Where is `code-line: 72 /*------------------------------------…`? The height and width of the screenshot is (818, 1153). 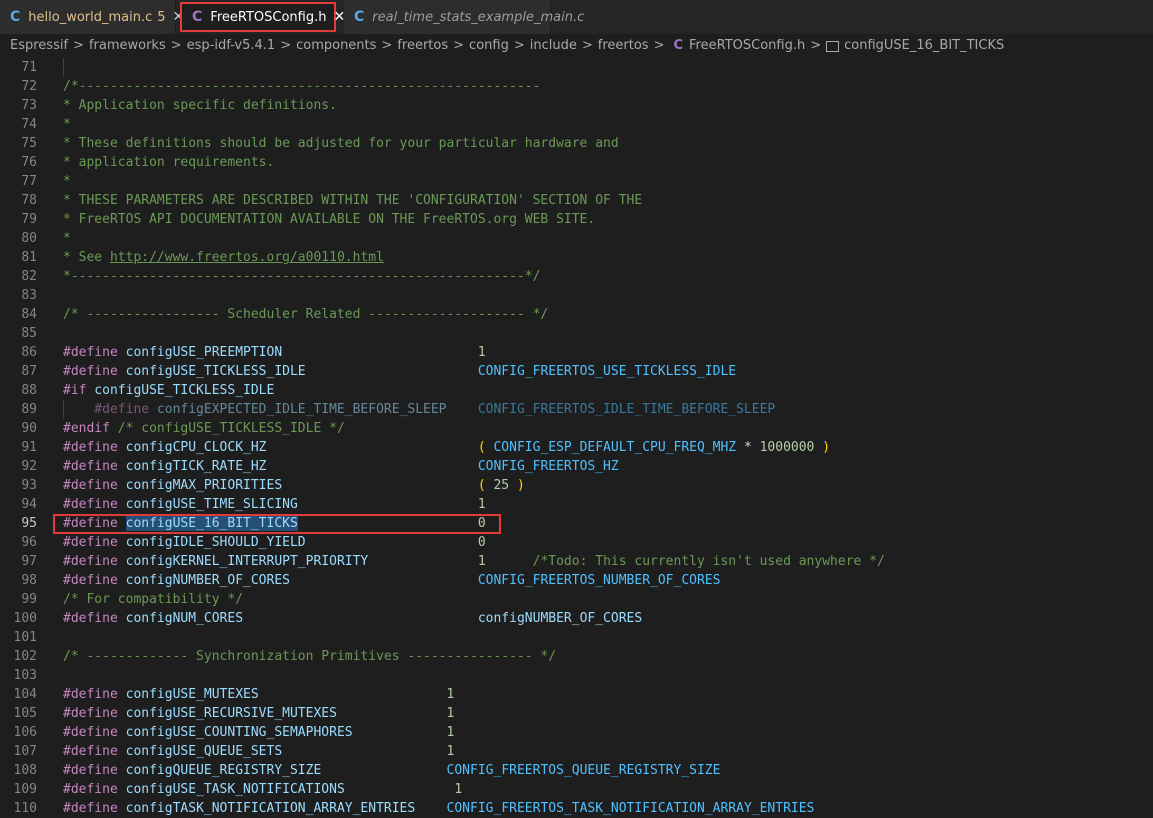 code-line: 72 /*------------------------------------… is located at coordinates (576, 86).